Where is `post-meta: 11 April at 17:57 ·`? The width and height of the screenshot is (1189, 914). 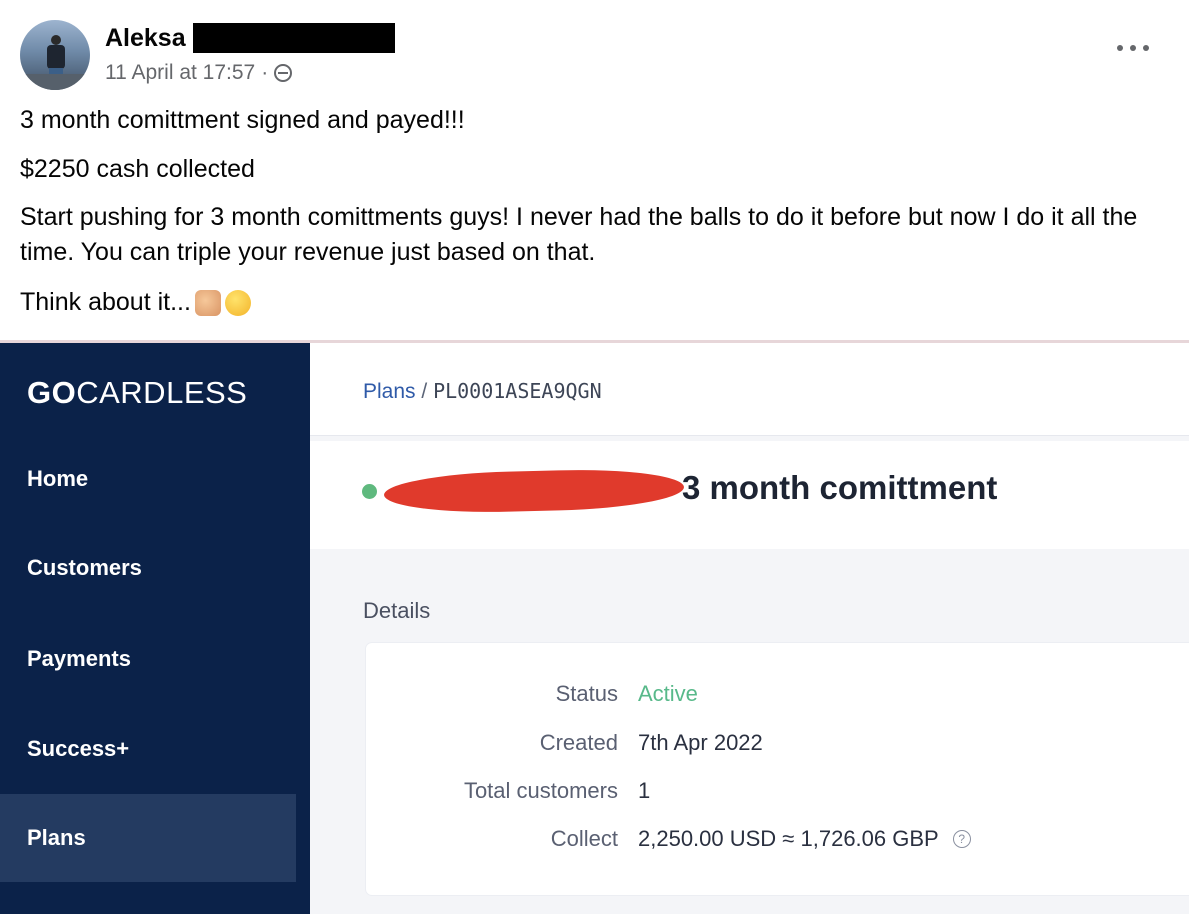
post-meta: 11 April at 17:57 · is located at coordinates (199, 73).